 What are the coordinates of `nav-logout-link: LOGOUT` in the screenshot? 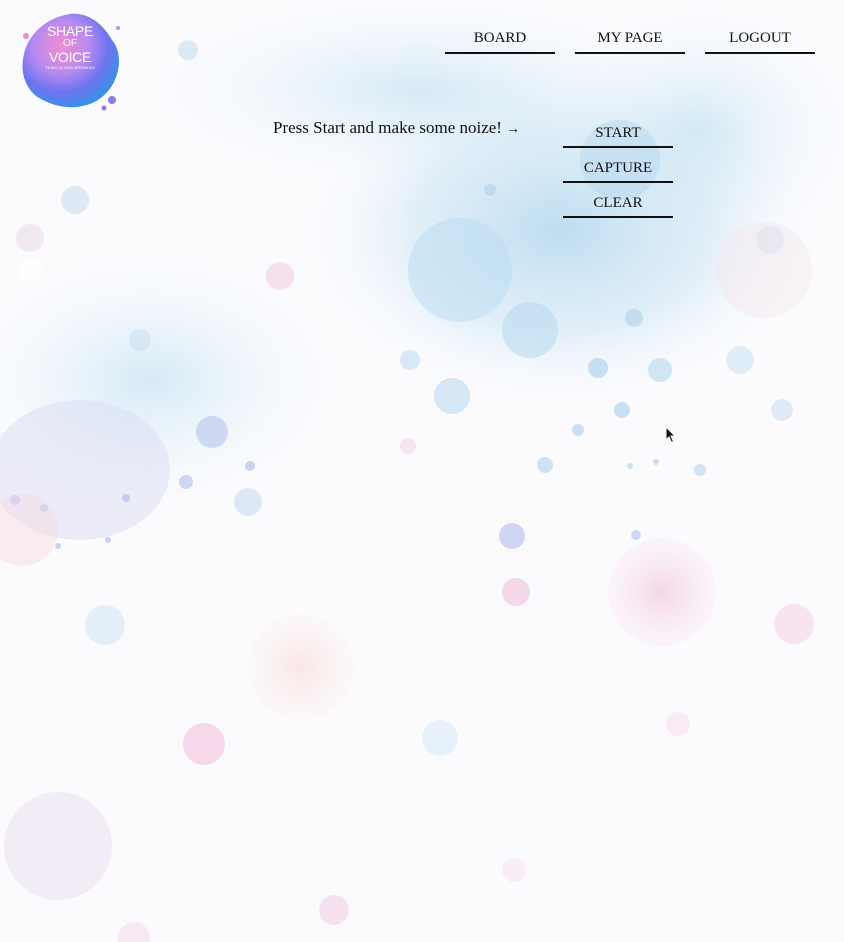 It's located at (760, 41).